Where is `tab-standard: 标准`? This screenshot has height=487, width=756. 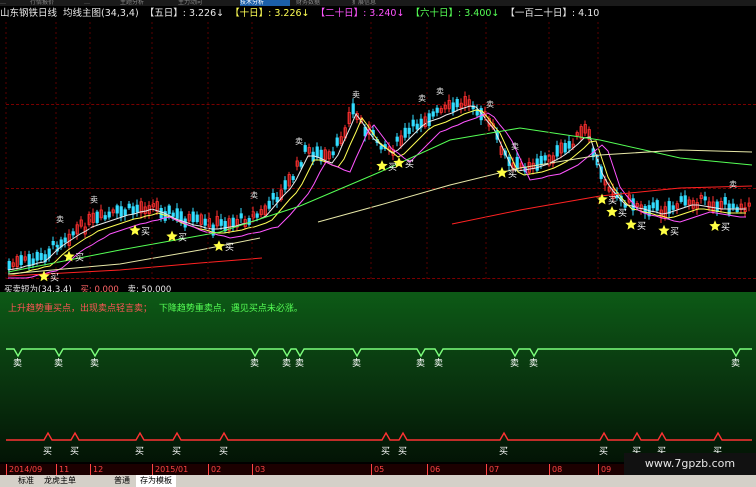 tab-standard: 标准 is located at coordinates (26, 481).